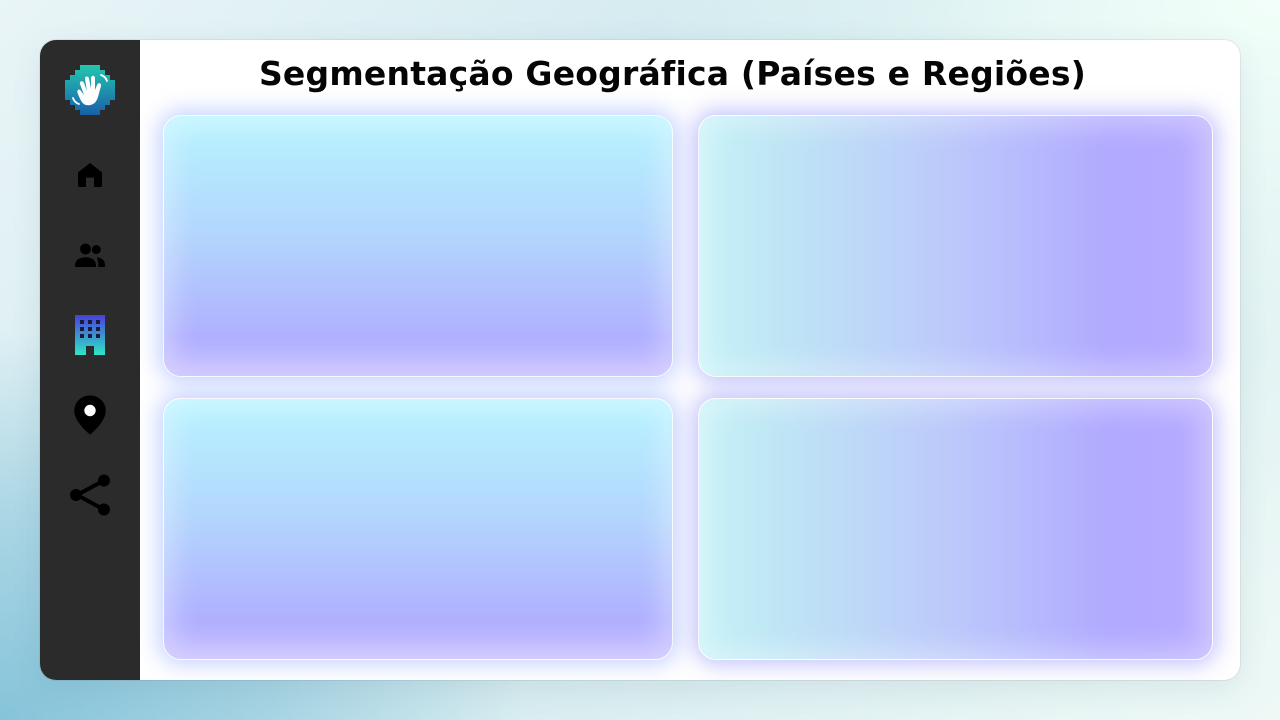 This screenshot has width=1280, height=720. I want to click on sidebar, so click(90, 360).